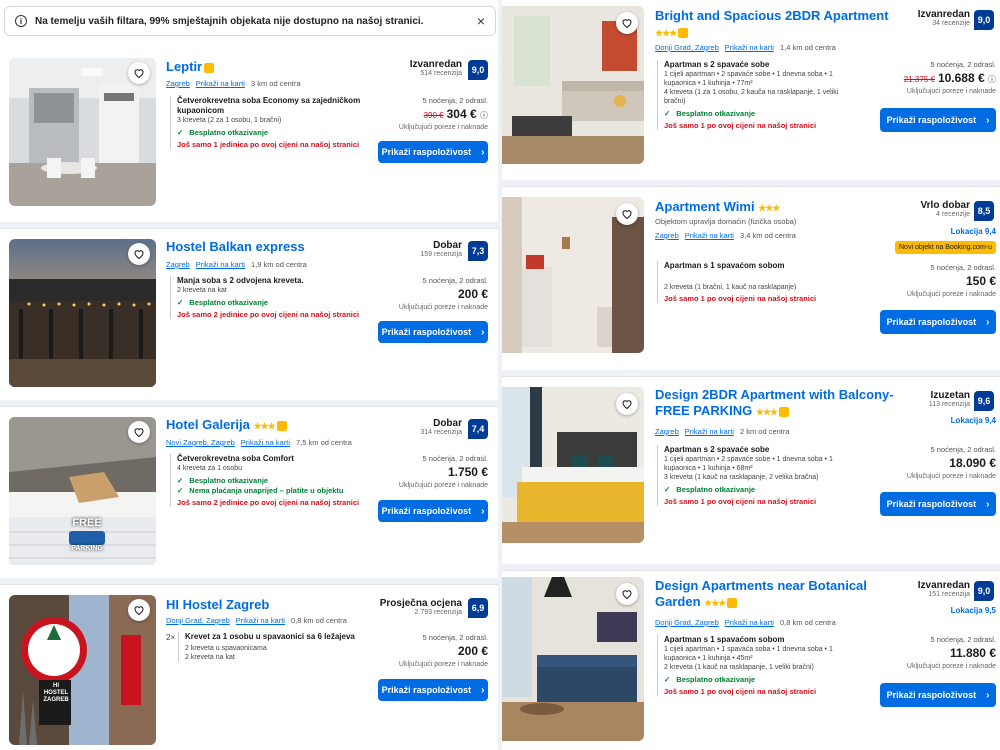 This screenshot has width=1000, height=750. What do you see at coordinates (710, 489) in the screenshot?
I see `free-cancellation: ✓ Besplatno otkazivanje` at bounding box center [710, 489].